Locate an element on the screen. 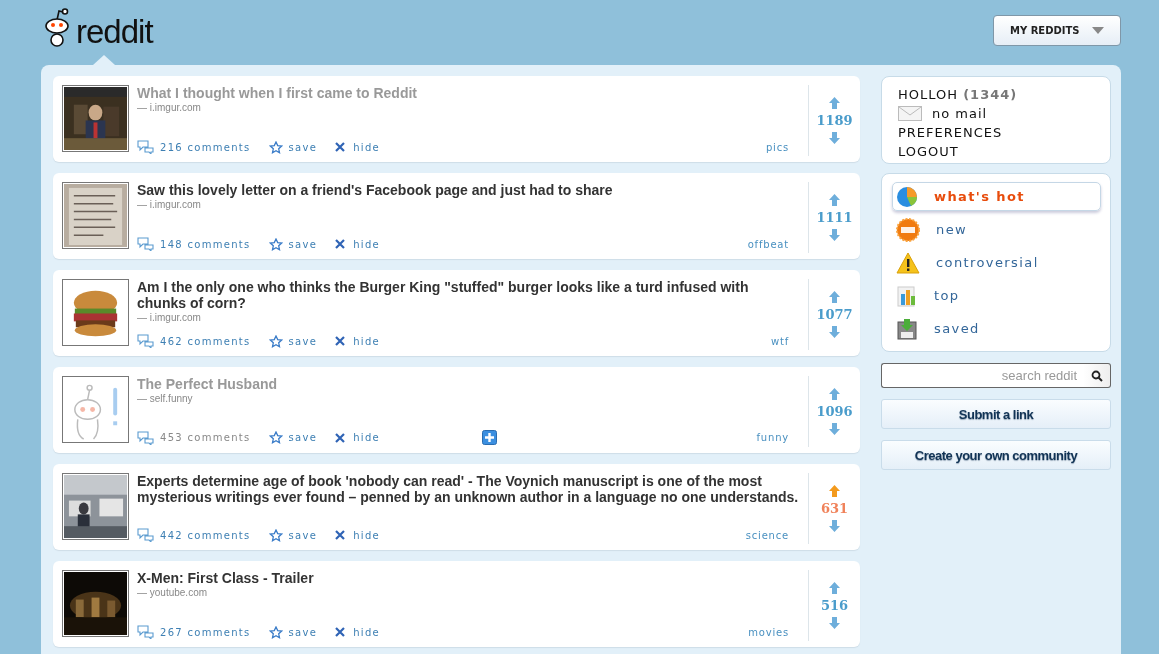 This screenshot has width=1159, height=654. bar-chart-icon is located at coordinates (907, 295).